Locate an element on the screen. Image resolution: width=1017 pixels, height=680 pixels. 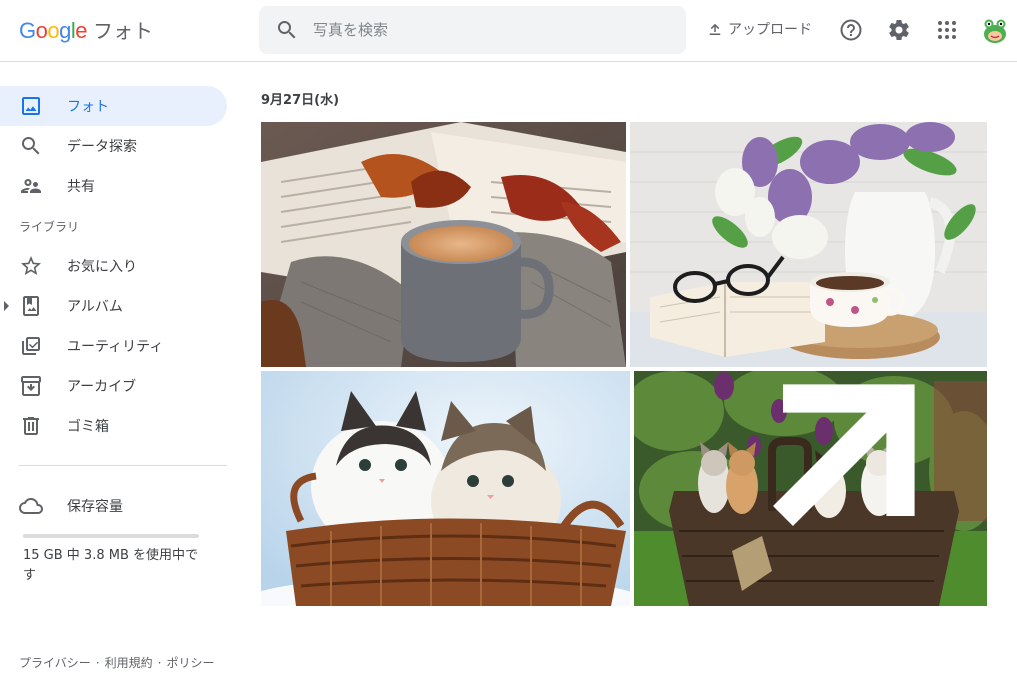
terms-link: 利用規約 is located at coordinates (129, 663).